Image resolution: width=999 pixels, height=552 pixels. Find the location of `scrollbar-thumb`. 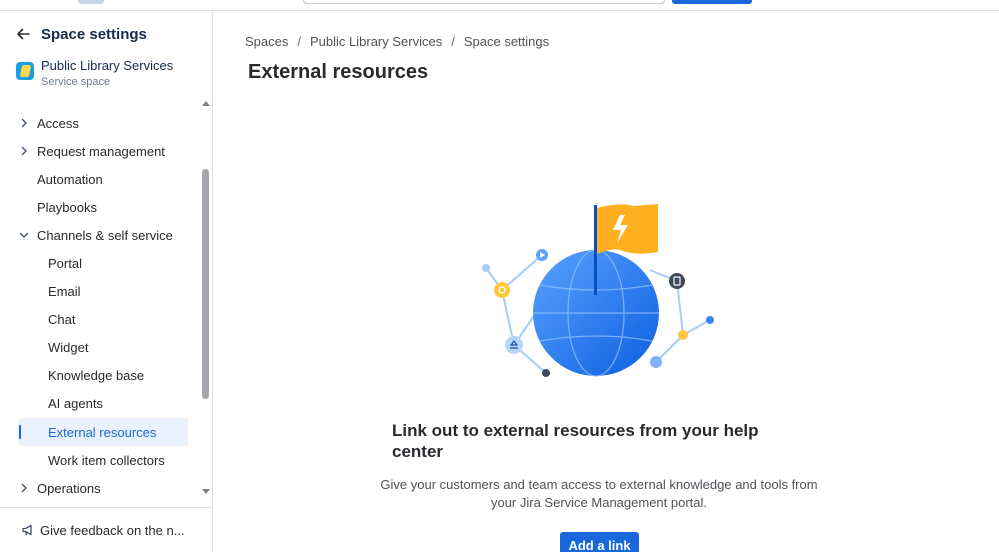

scrollbar-thumb is located at coordinates (205, 284).